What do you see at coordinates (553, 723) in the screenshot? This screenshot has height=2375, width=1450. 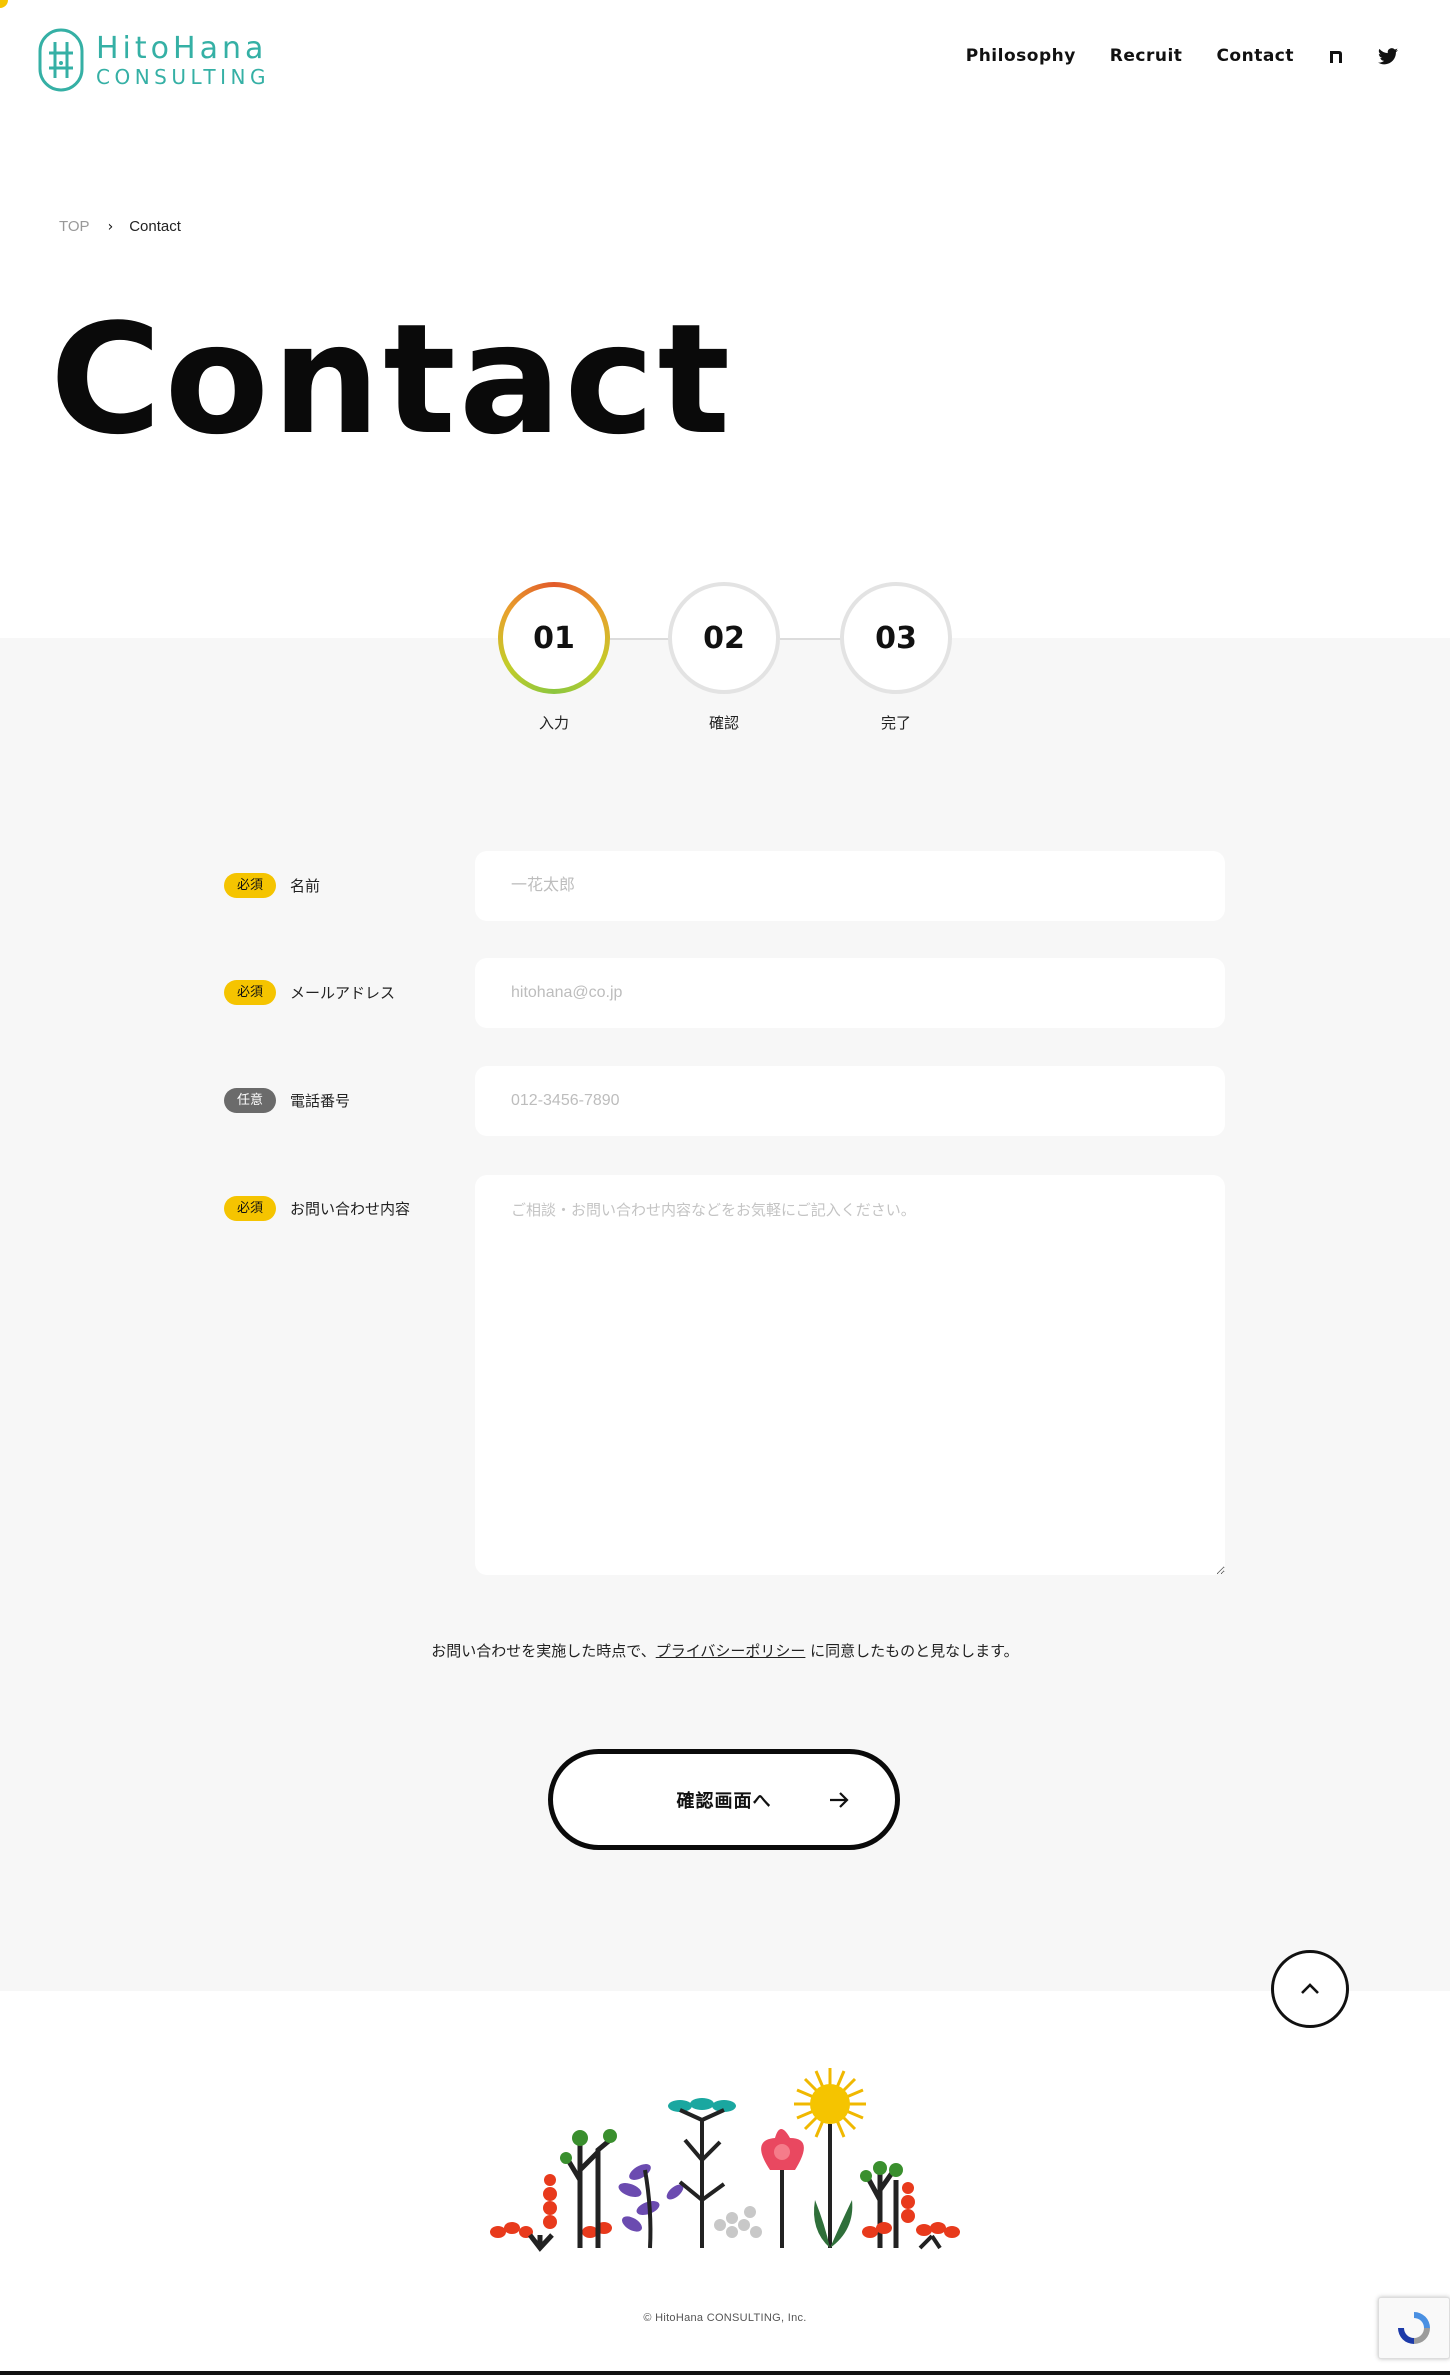 I see `step-label: 入力` at bounding box center [553, 723].